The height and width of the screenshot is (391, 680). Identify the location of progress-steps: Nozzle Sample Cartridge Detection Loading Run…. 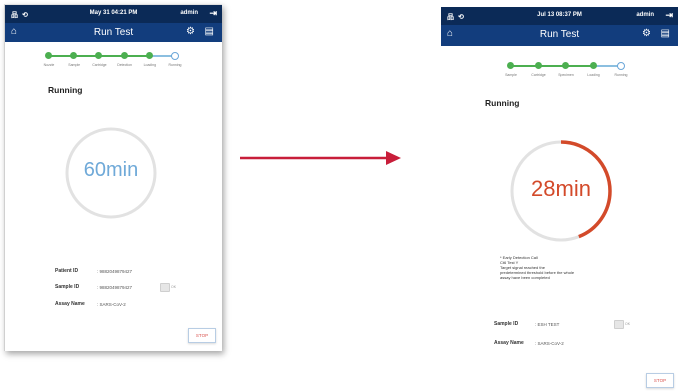
(113, 65).